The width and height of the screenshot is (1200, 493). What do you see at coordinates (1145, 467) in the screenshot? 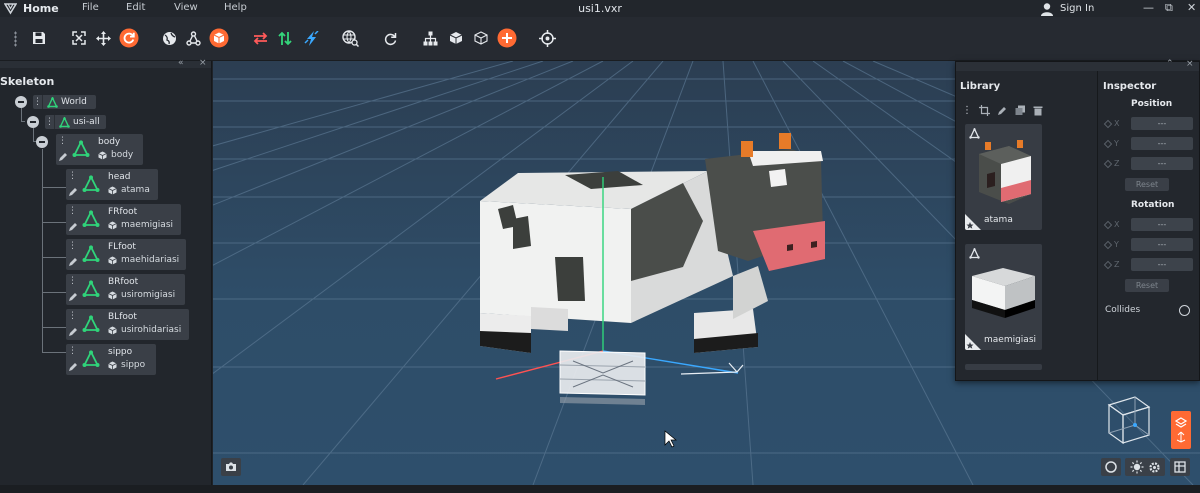
I see `lighting-toggle` at bounding box center [1145, 467].